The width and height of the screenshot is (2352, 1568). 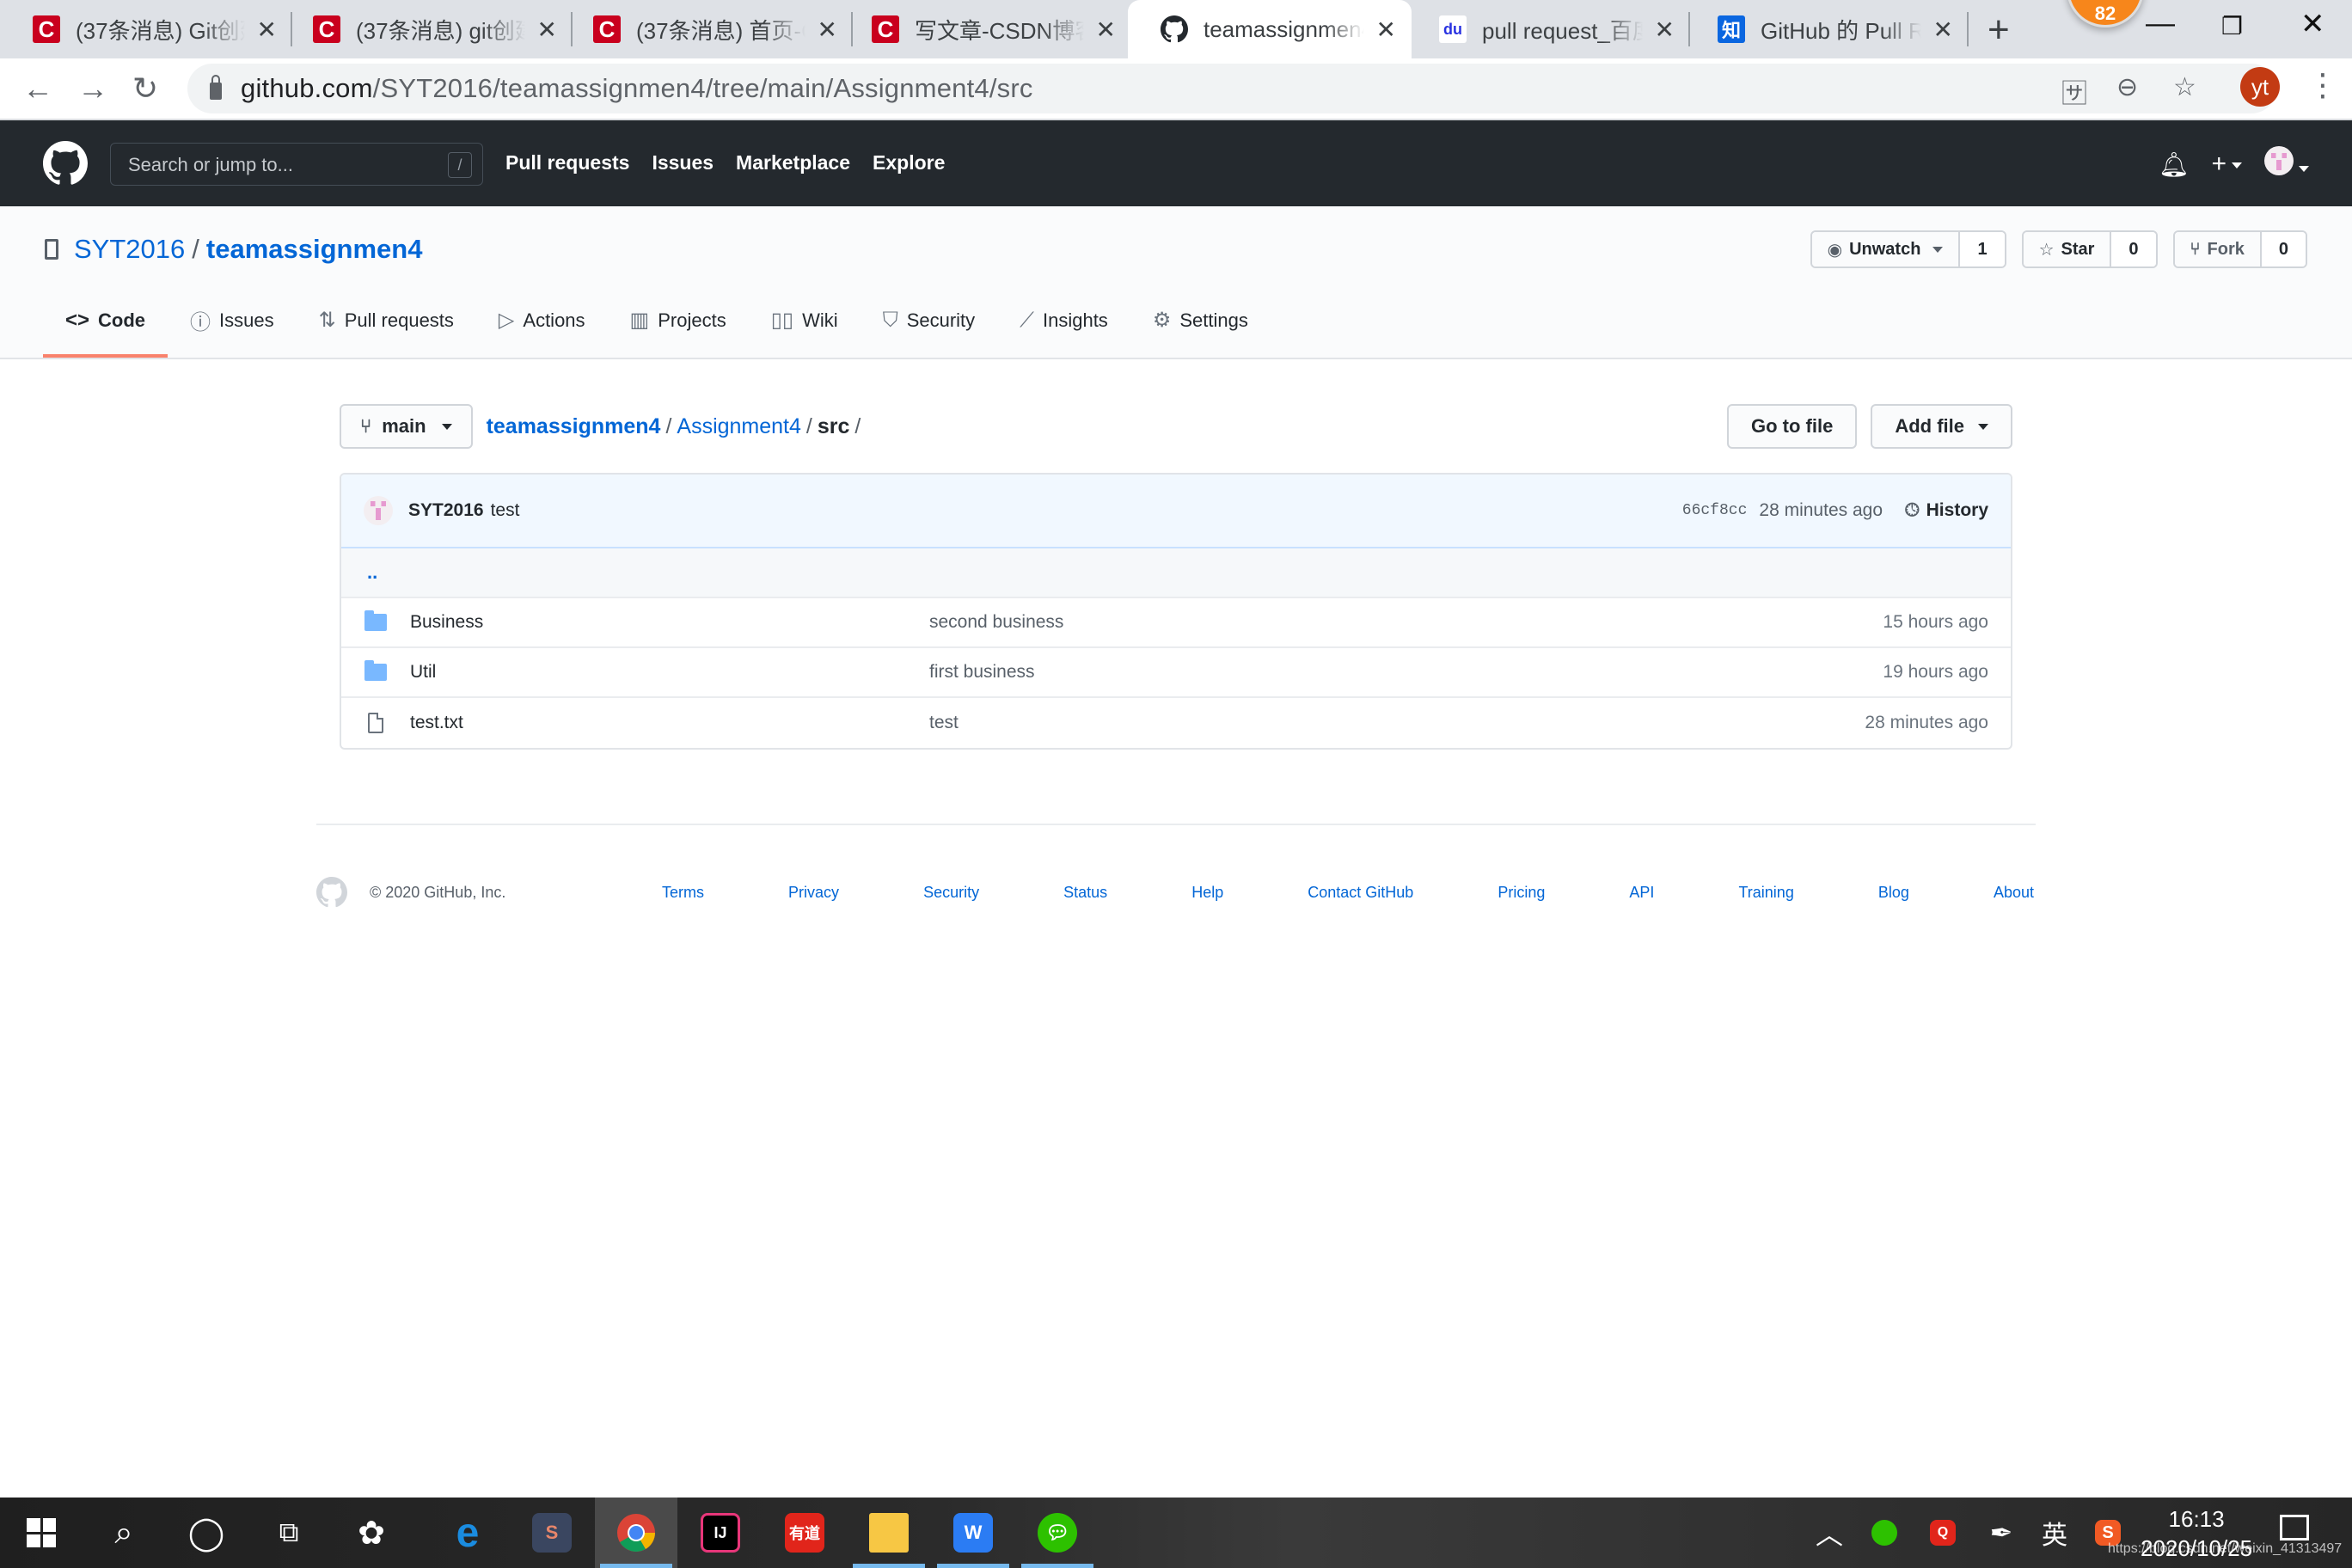 What do you see at coordinates (1270, 29) in the screenshot?
I see `browser-tab-active: teamassignmen4 ✕` at bounding box center [1270, 29].